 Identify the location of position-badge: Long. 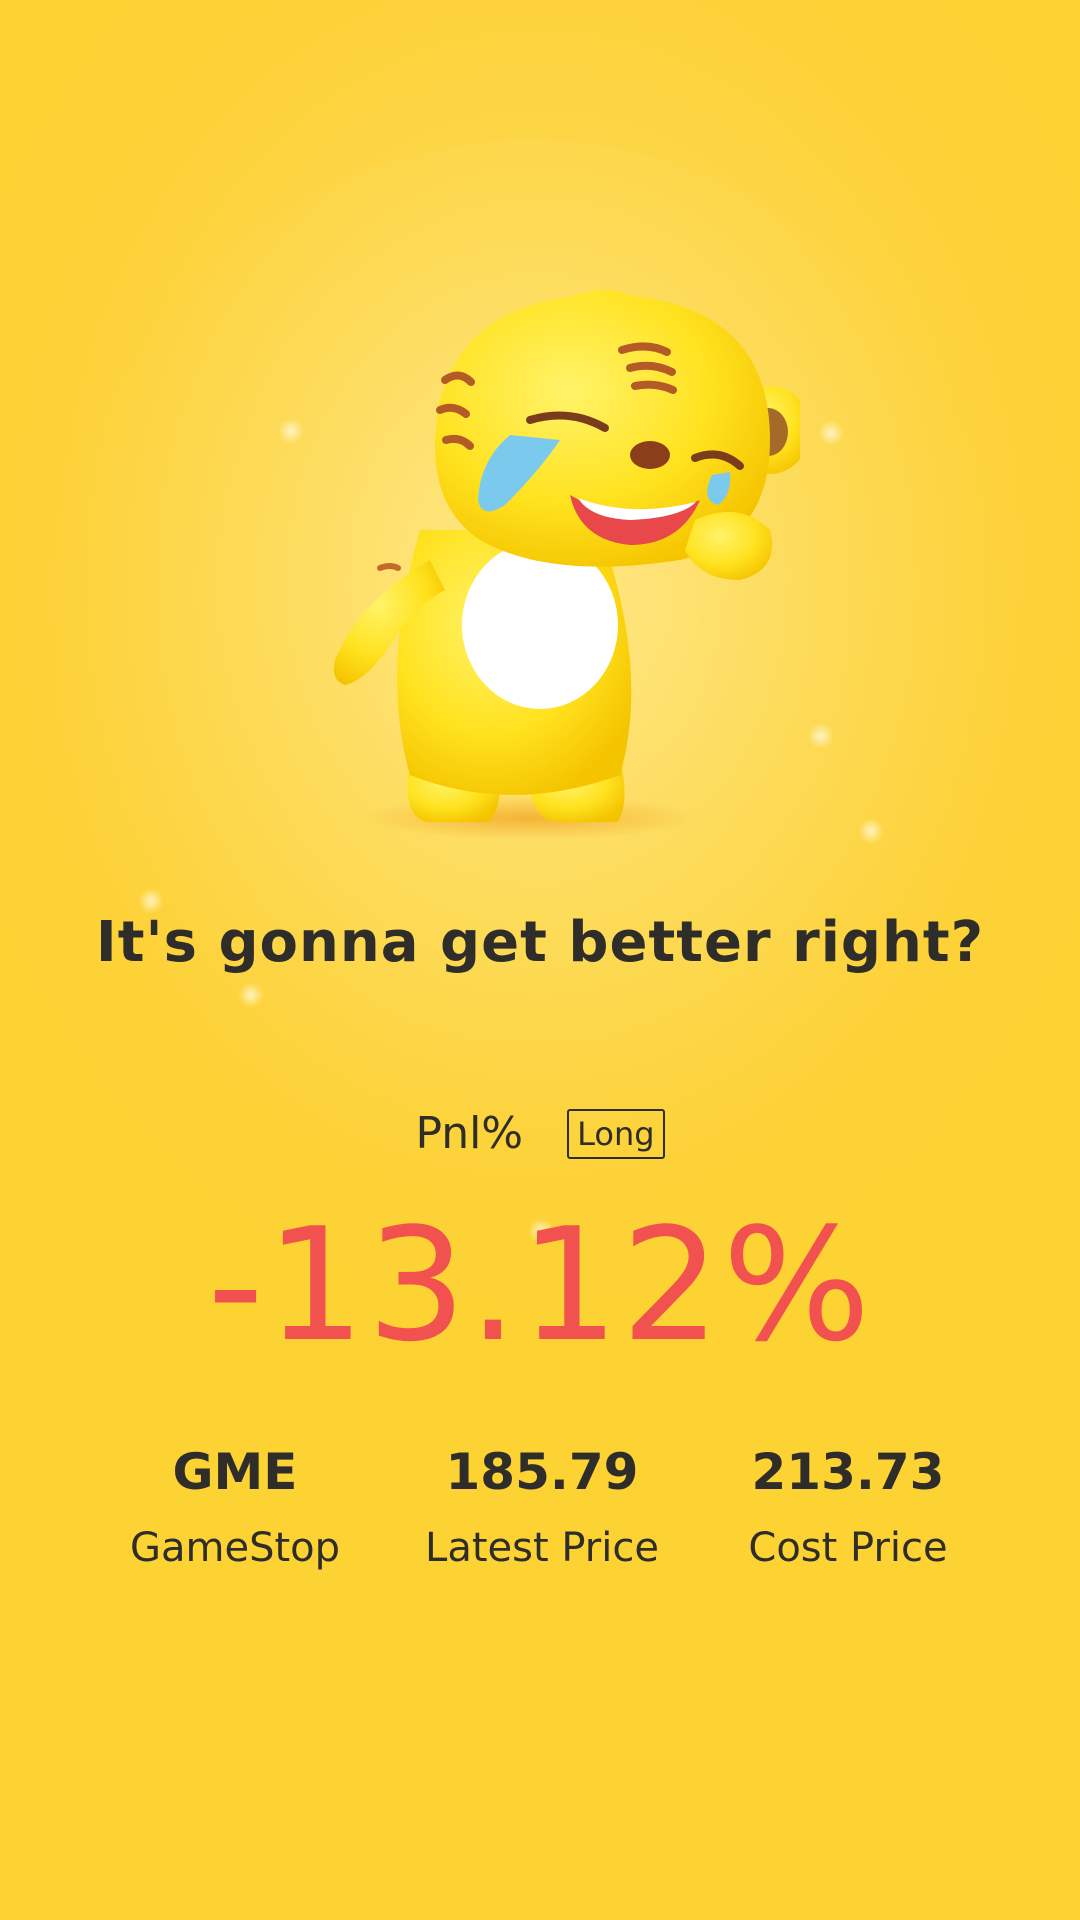
(616, 1133).